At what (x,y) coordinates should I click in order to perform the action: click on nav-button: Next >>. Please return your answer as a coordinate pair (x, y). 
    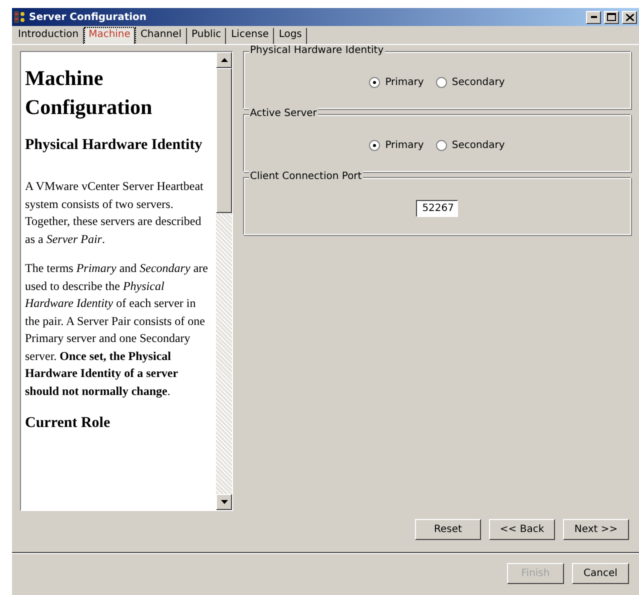
    Looking at the image, I should click on (596, 529).